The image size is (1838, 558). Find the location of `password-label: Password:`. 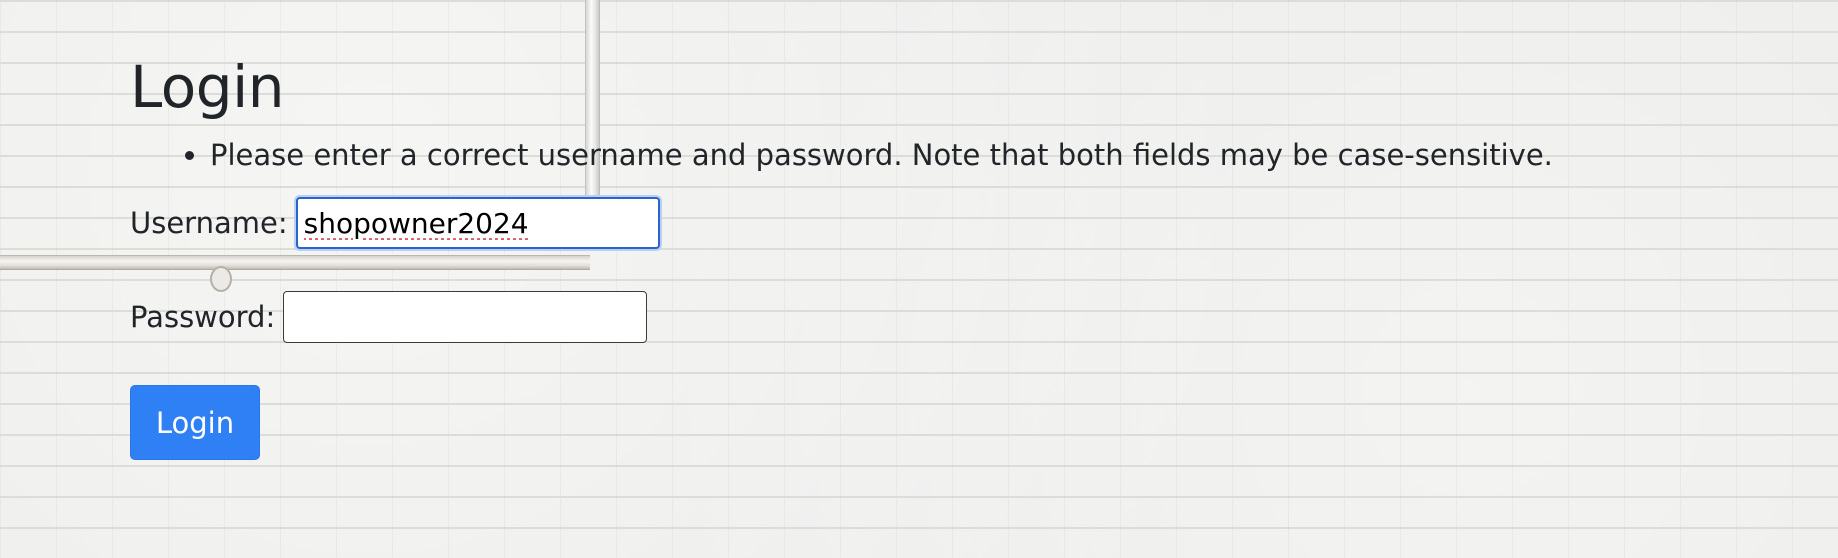

password-label: Password: is located at coordinates (203, 317).